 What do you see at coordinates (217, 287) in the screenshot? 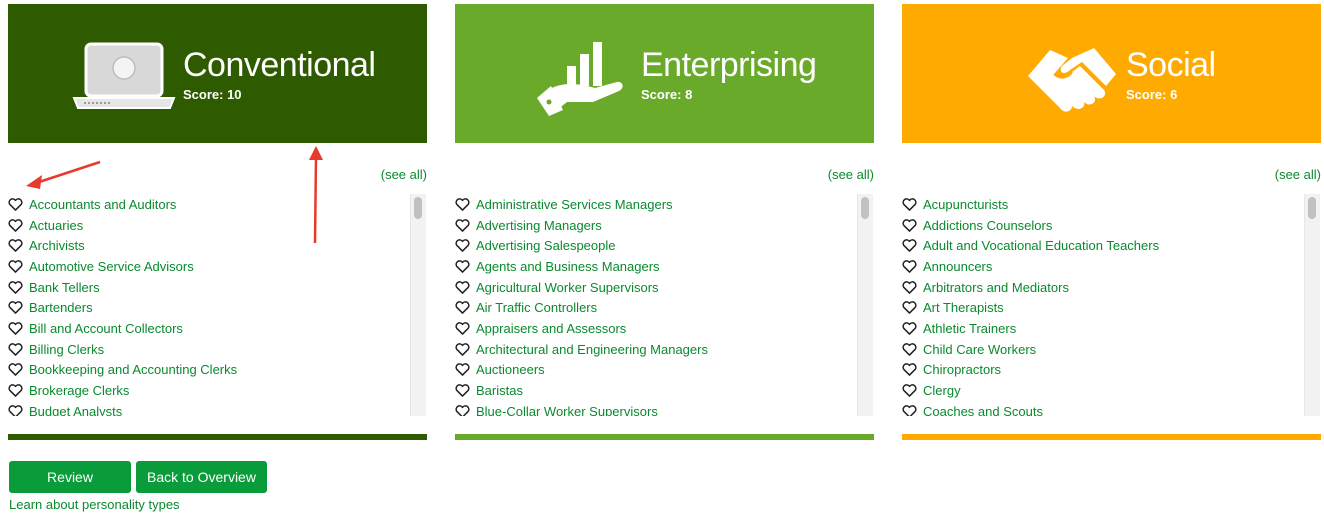
I see `list-item: Bank Tellers` at bounding box center [217, 287].